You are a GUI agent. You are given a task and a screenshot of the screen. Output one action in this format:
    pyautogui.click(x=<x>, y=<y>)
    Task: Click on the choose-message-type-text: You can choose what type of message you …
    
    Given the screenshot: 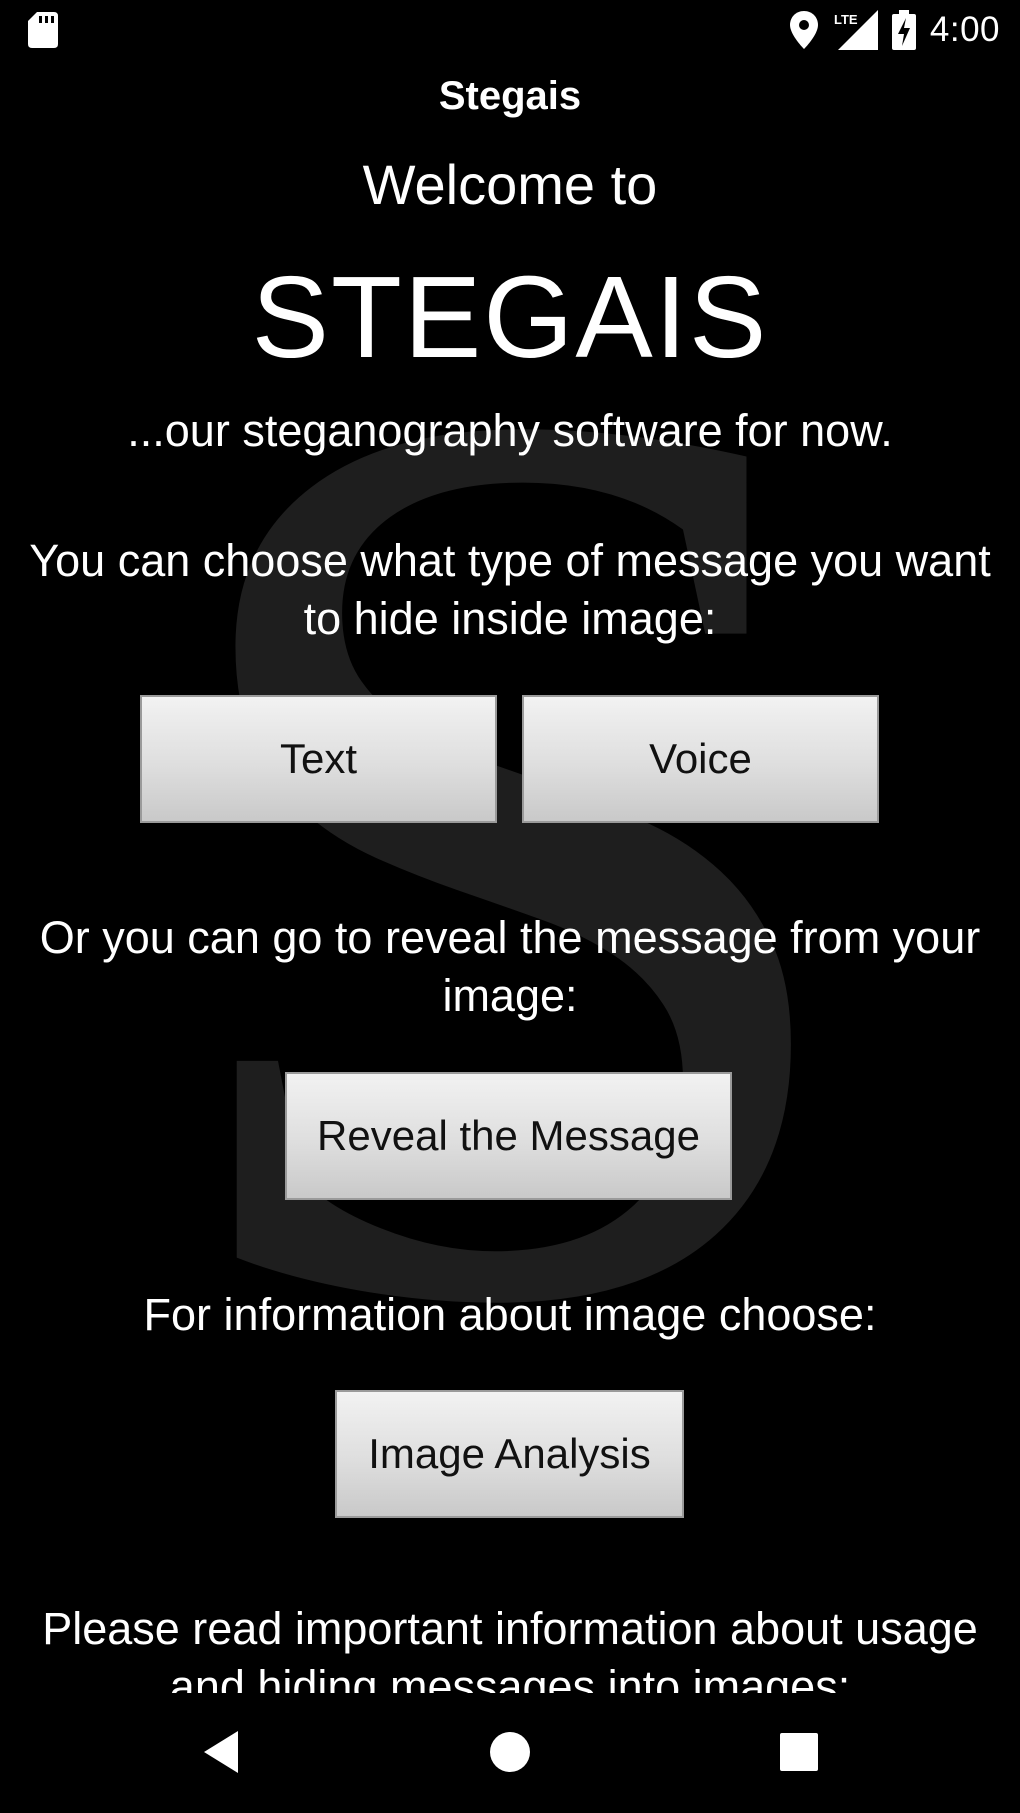 What is the action you would take?
    pyautogui.click(x=510, y=589)
    